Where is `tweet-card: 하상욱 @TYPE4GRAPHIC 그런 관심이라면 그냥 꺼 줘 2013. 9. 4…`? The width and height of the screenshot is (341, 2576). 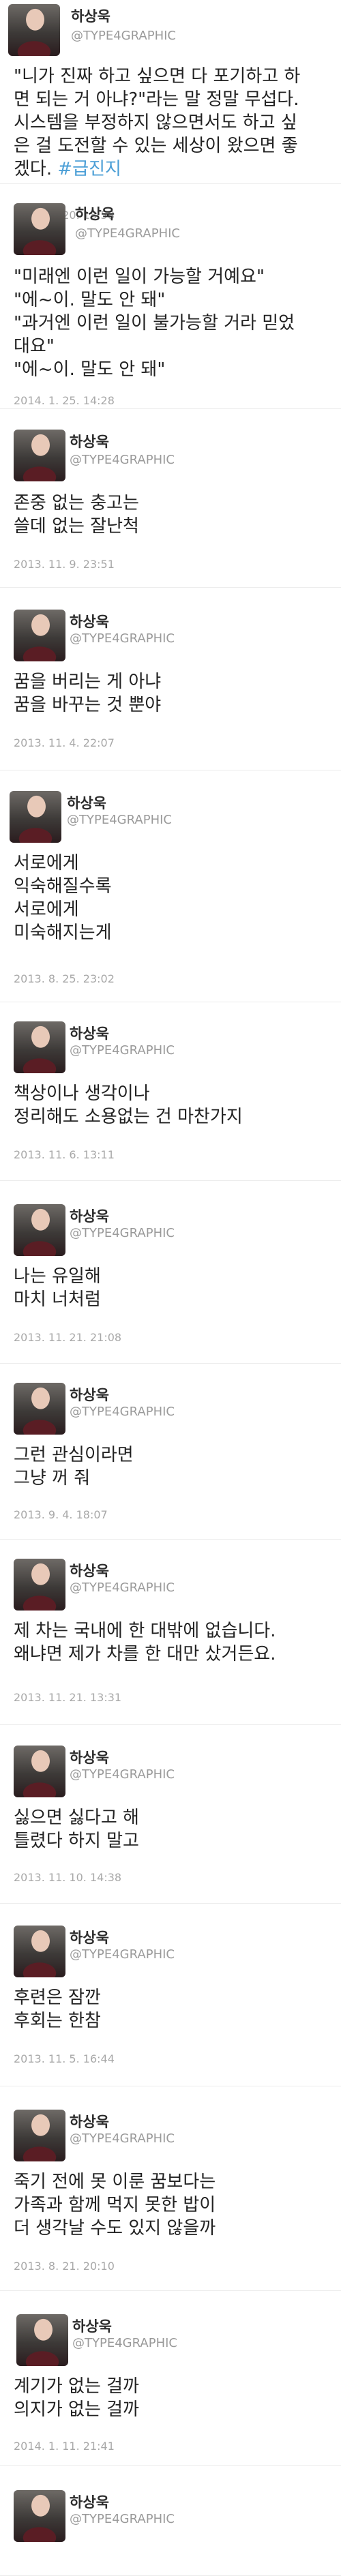 tweet-card: 하상욱 @TYPE4GRAPHIC 그런 관심이라면 그냥 꺼 줘 2013. 9. 4… is located at coordinates (170, 1452).